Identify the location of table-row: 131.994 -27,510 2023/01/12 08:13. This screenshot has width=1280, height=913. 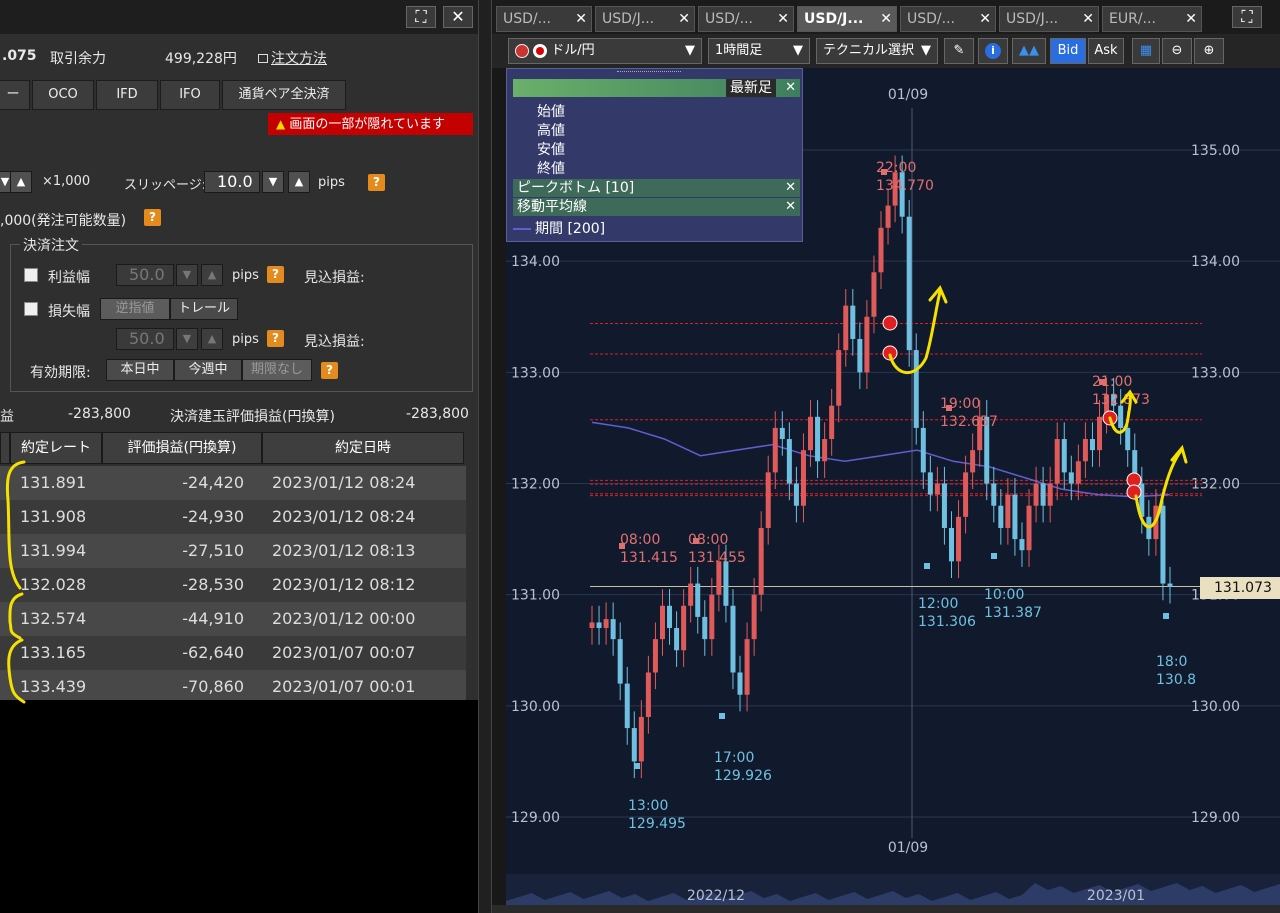
(233, 551).